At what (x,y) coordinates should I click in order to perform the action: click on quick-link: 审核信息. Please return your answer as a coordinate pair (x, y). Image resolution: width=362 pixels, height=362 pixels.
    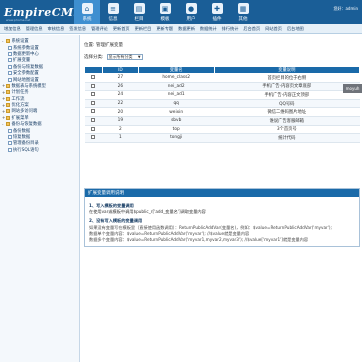
    Looking at the image, I should click on (56, 29).